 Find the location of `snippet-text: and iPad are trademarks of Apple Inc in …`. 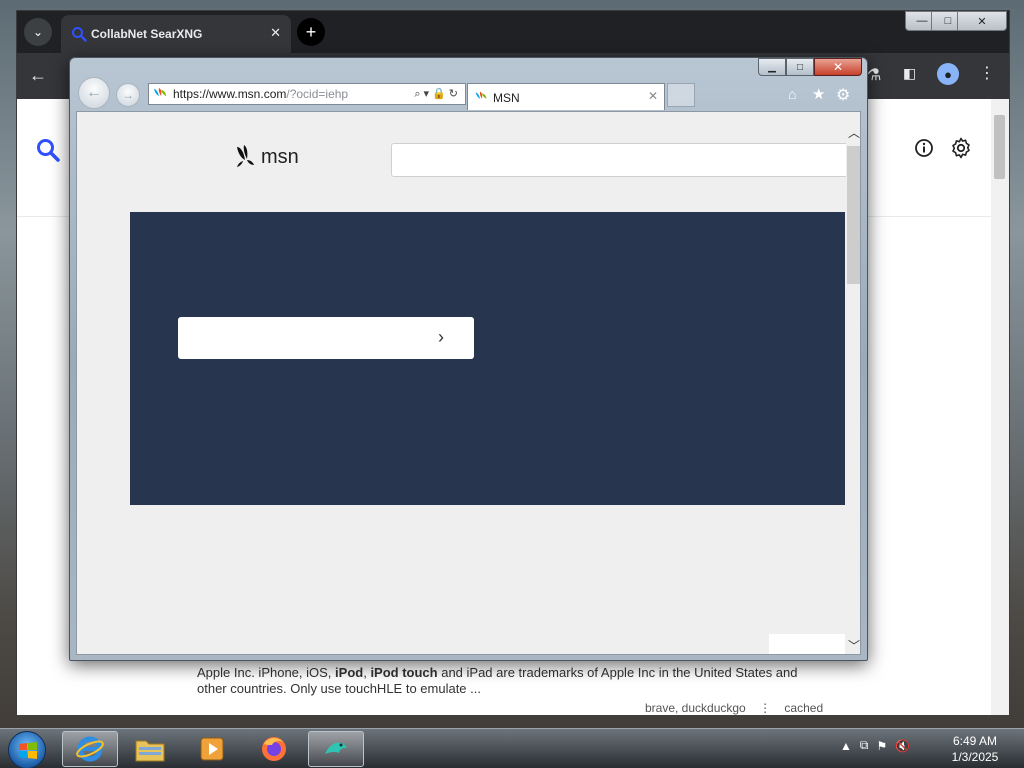

snippet-text: and iPad are trademarks of Apple Inc in … is located at coordinates (617, 672).